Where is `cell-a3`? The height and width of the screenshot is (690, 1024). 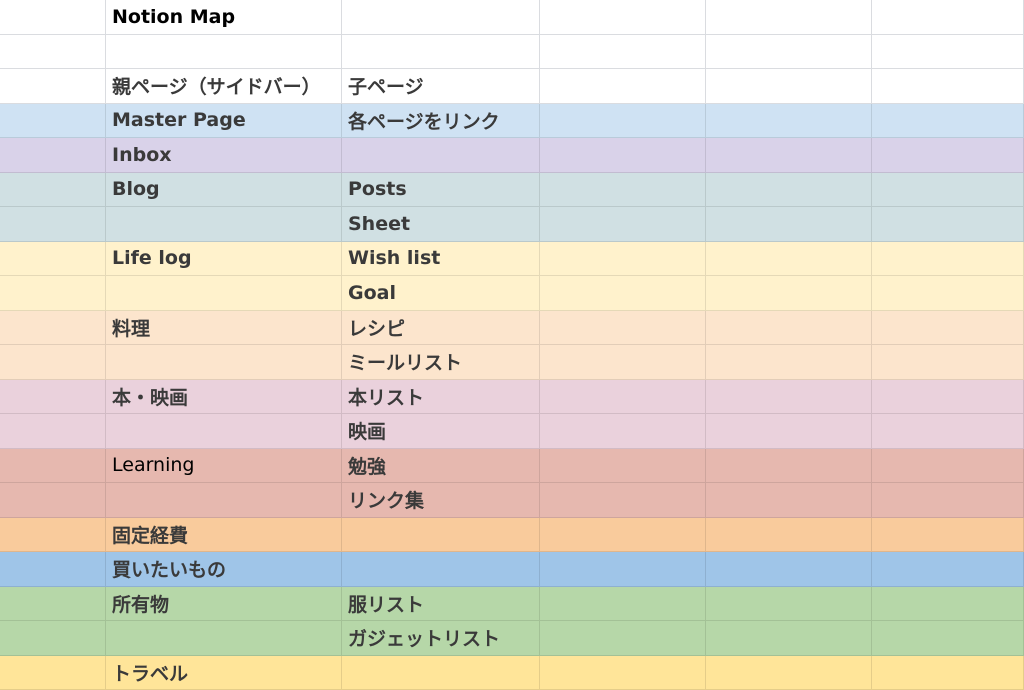
cell-a3 is located at coordinates (53, 86).